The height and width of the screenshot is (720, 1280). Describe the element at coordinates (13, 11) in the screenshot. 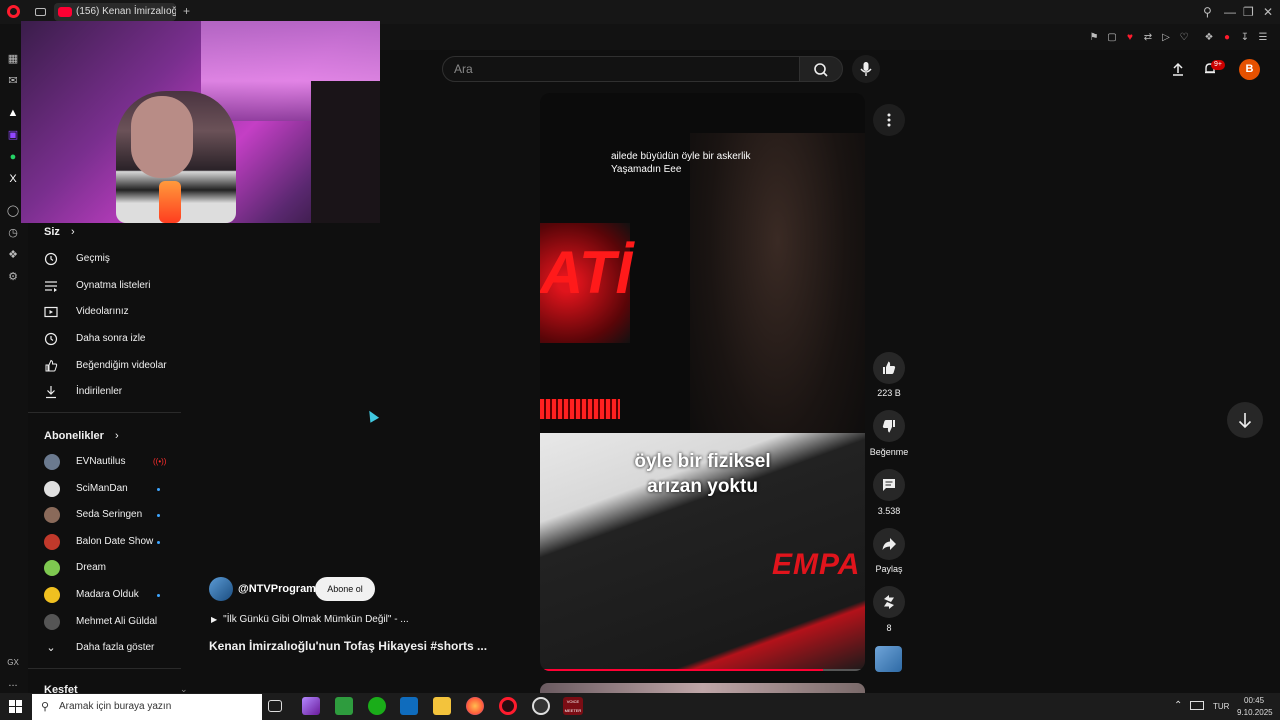

I see `opera-logo-icon` at that location.